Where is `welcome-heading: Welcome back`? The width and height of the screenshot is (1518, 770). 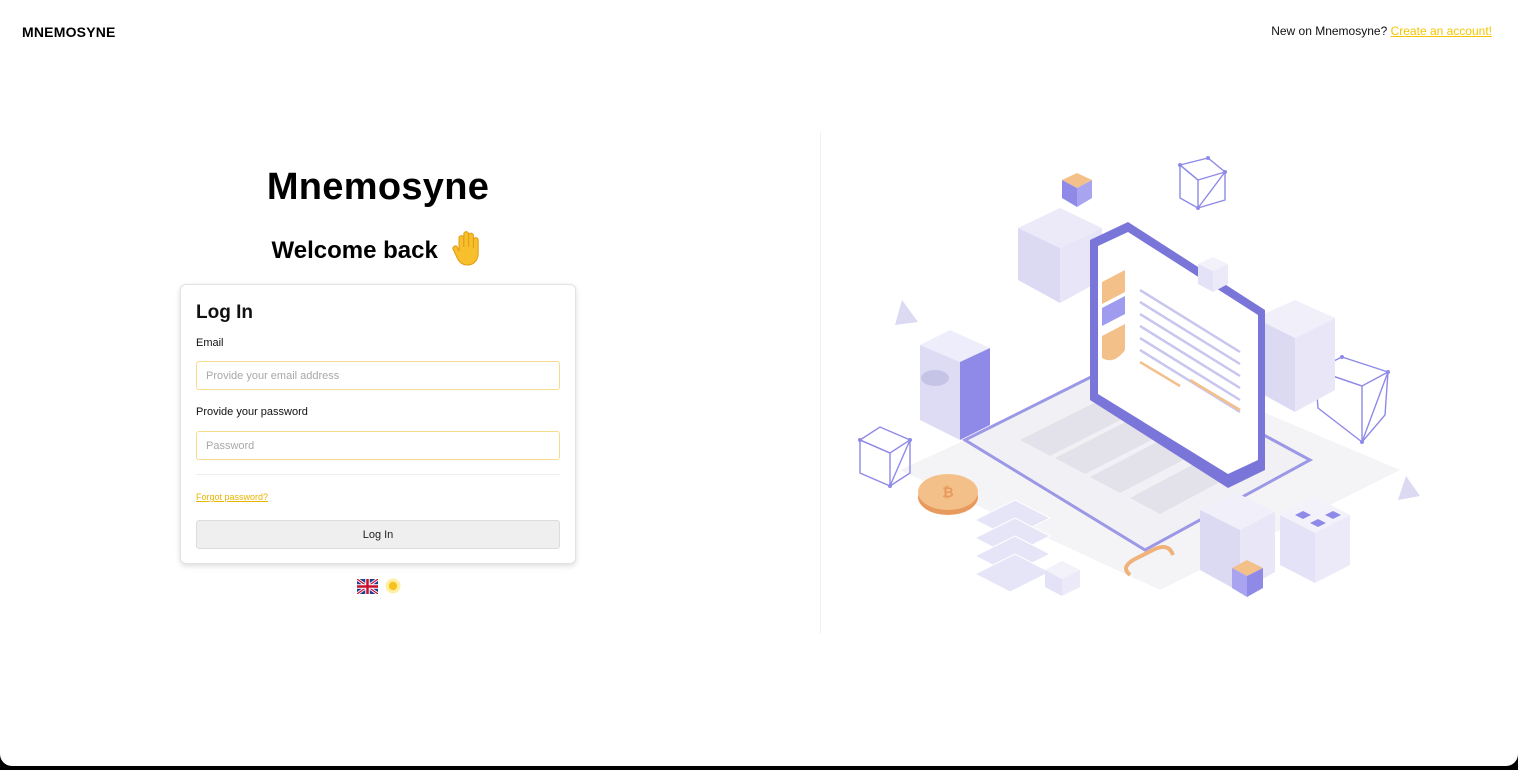 welcome-heading: Welcome back is located at coordinates (378, 251).